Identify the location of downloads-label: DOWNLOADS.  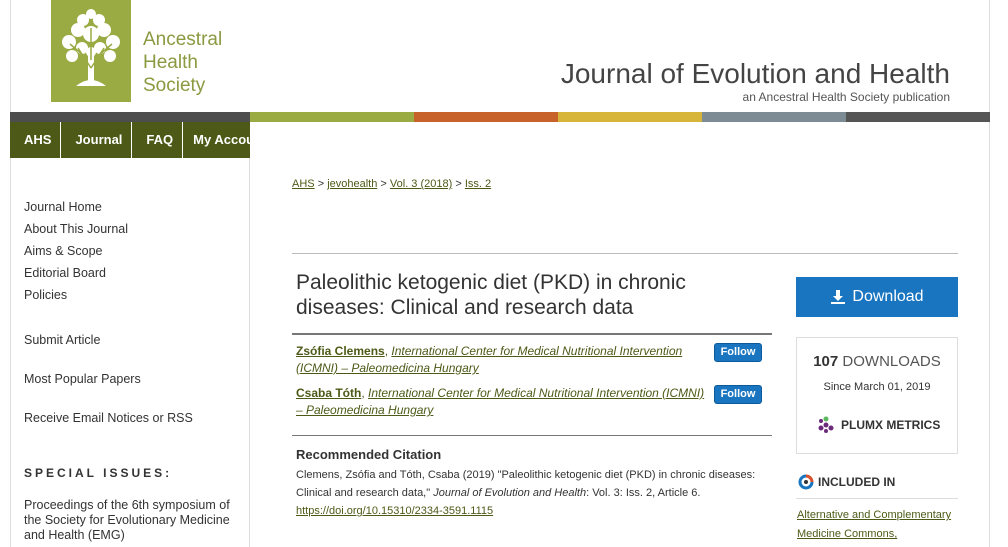
(891, 361).